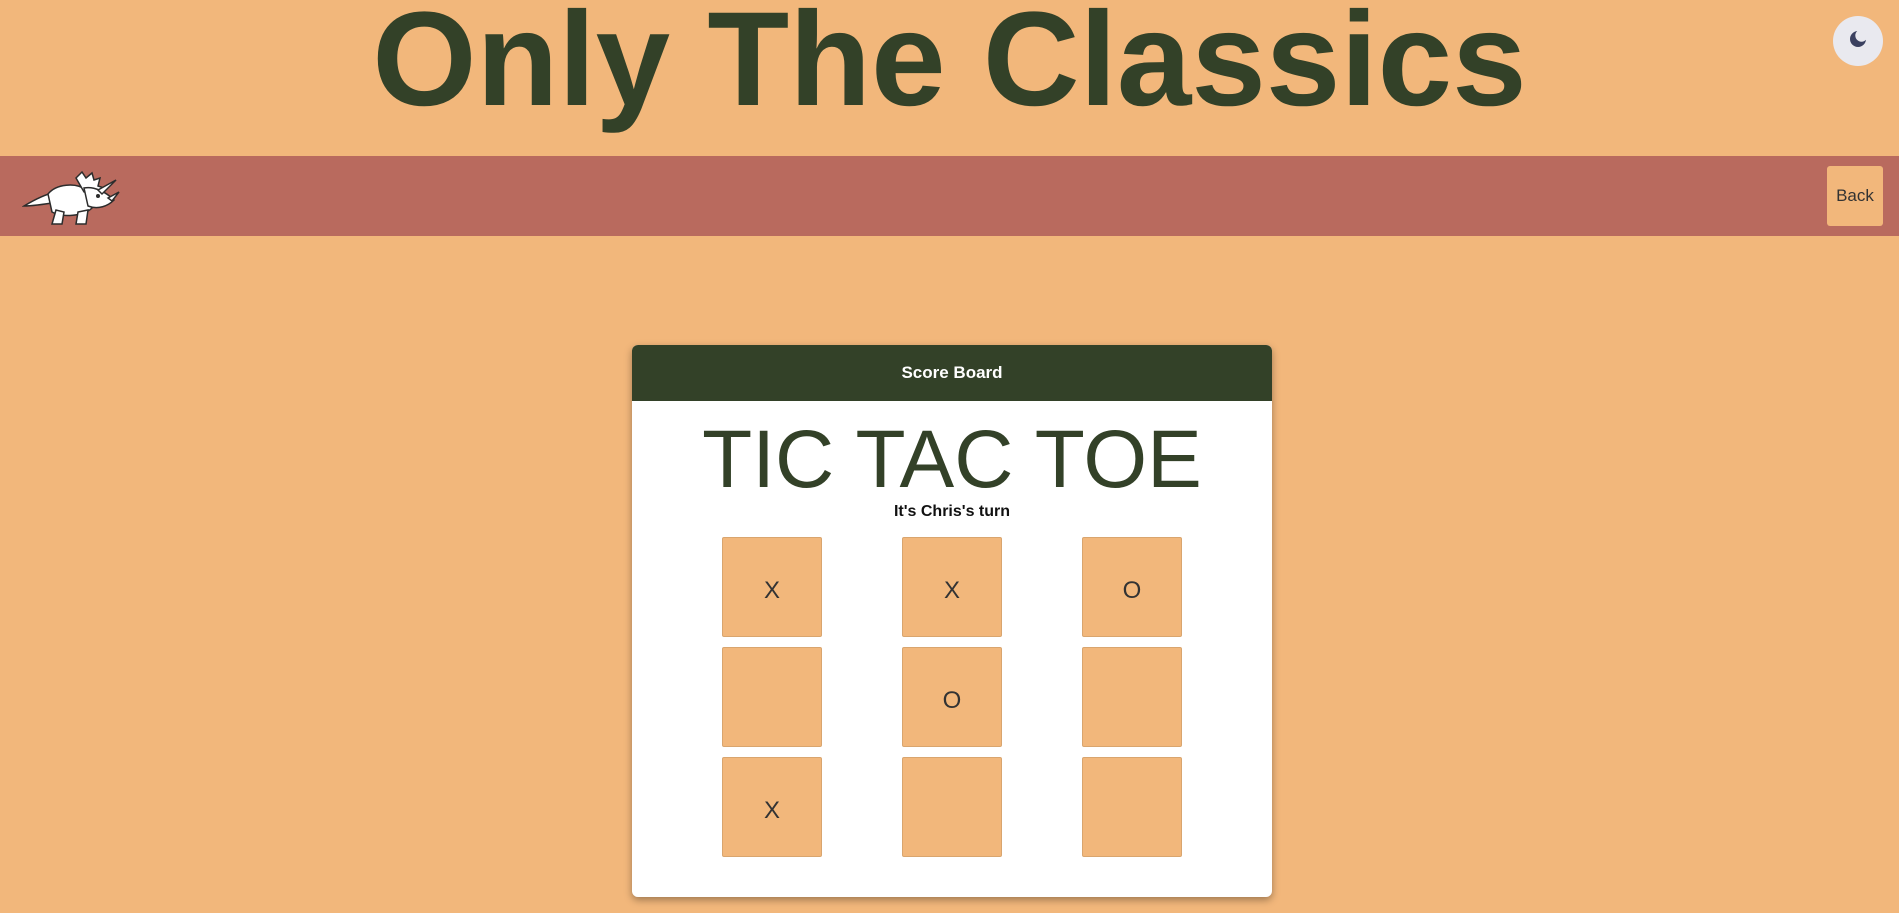  Describe the element at coordinates (952, 459) in the screenshot. I see `game-title: TIC TAC TOE` at that location.